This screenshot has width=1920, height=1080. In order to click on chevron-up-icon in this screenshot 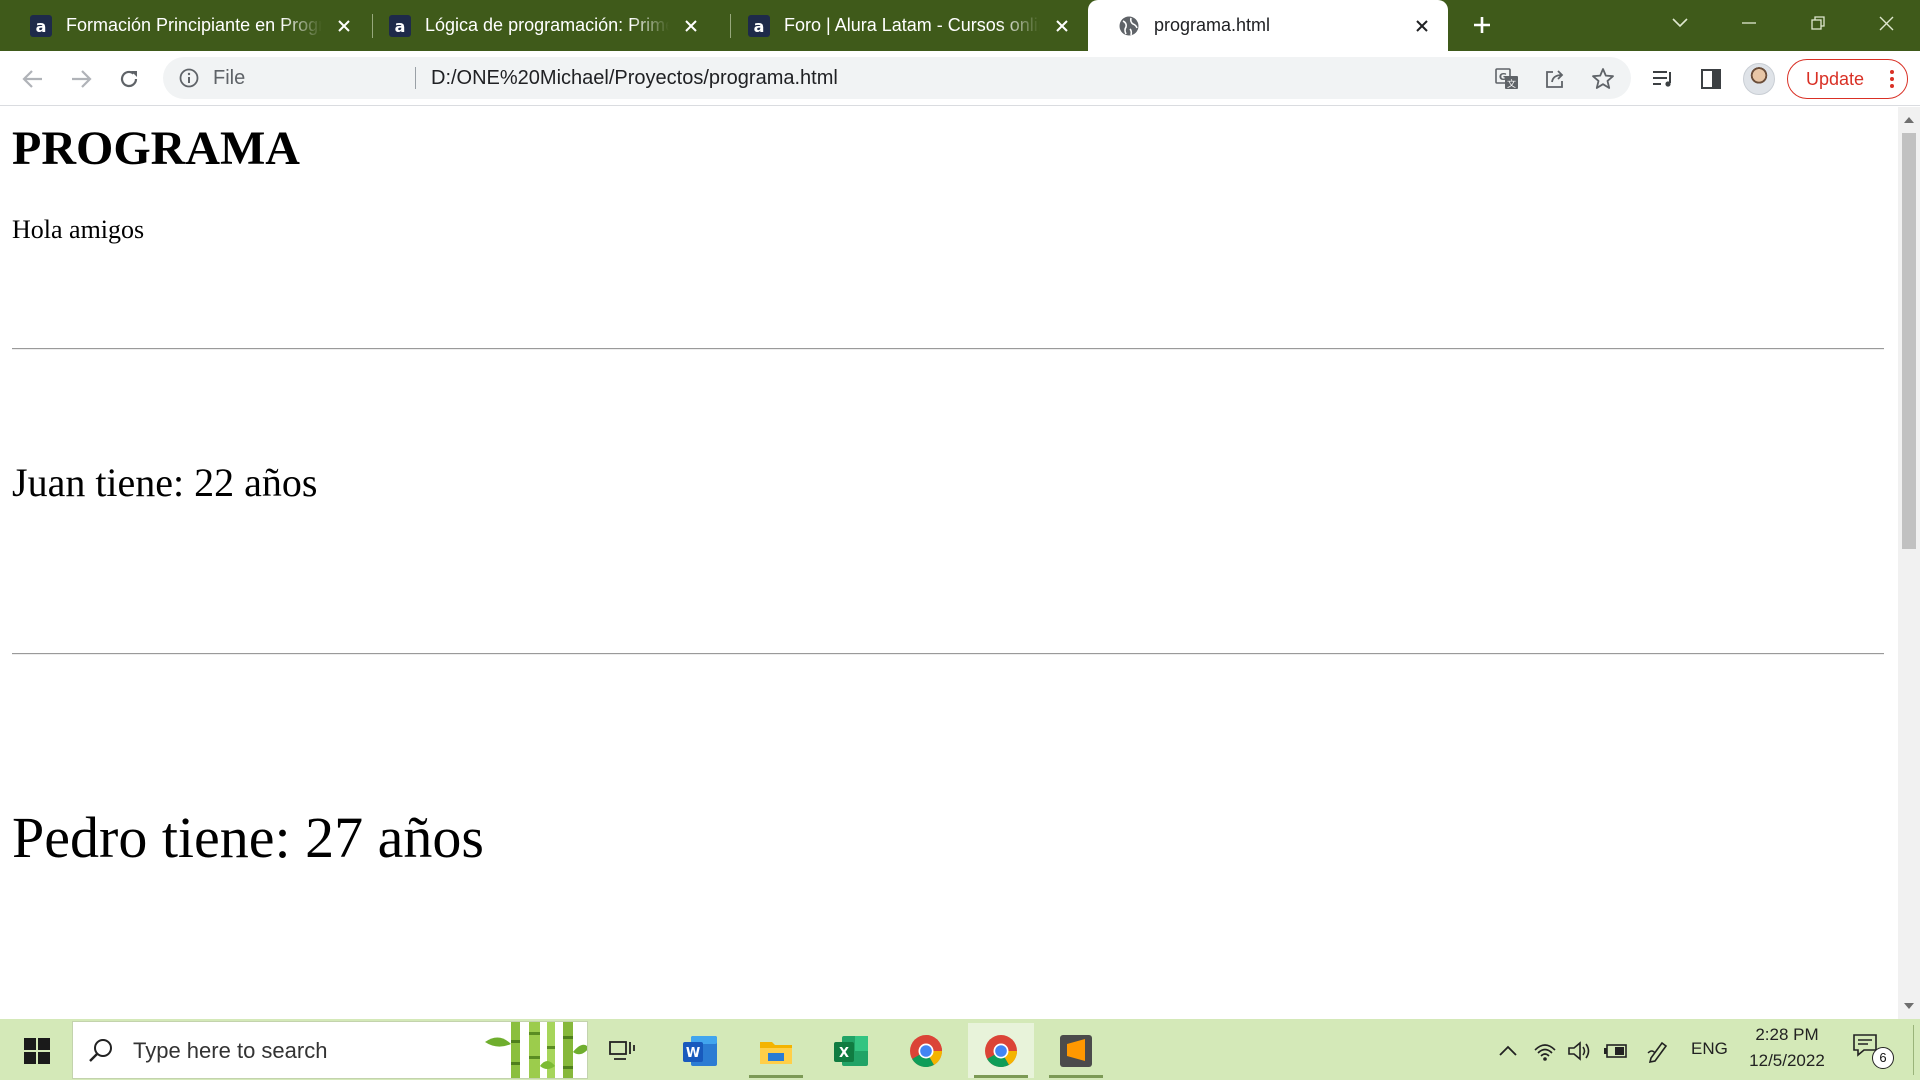, I will do `click(1508, 1050)`.